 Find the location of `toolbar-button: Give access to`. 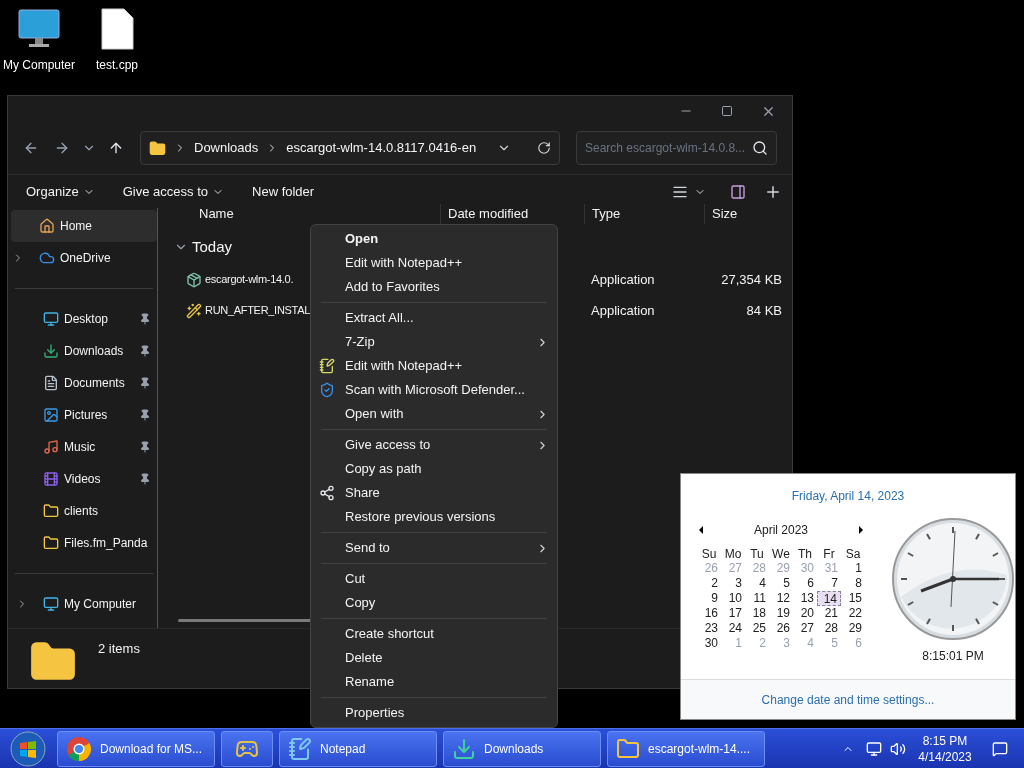

toolbar-button: Give access to is located at coordinates (173, 191).